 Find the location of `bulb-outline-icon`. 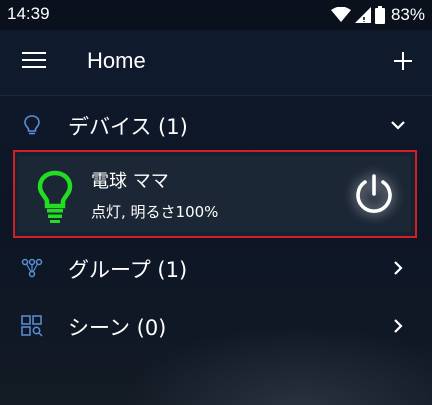

bulb-outline-icon is located at coordinates (32, 125).